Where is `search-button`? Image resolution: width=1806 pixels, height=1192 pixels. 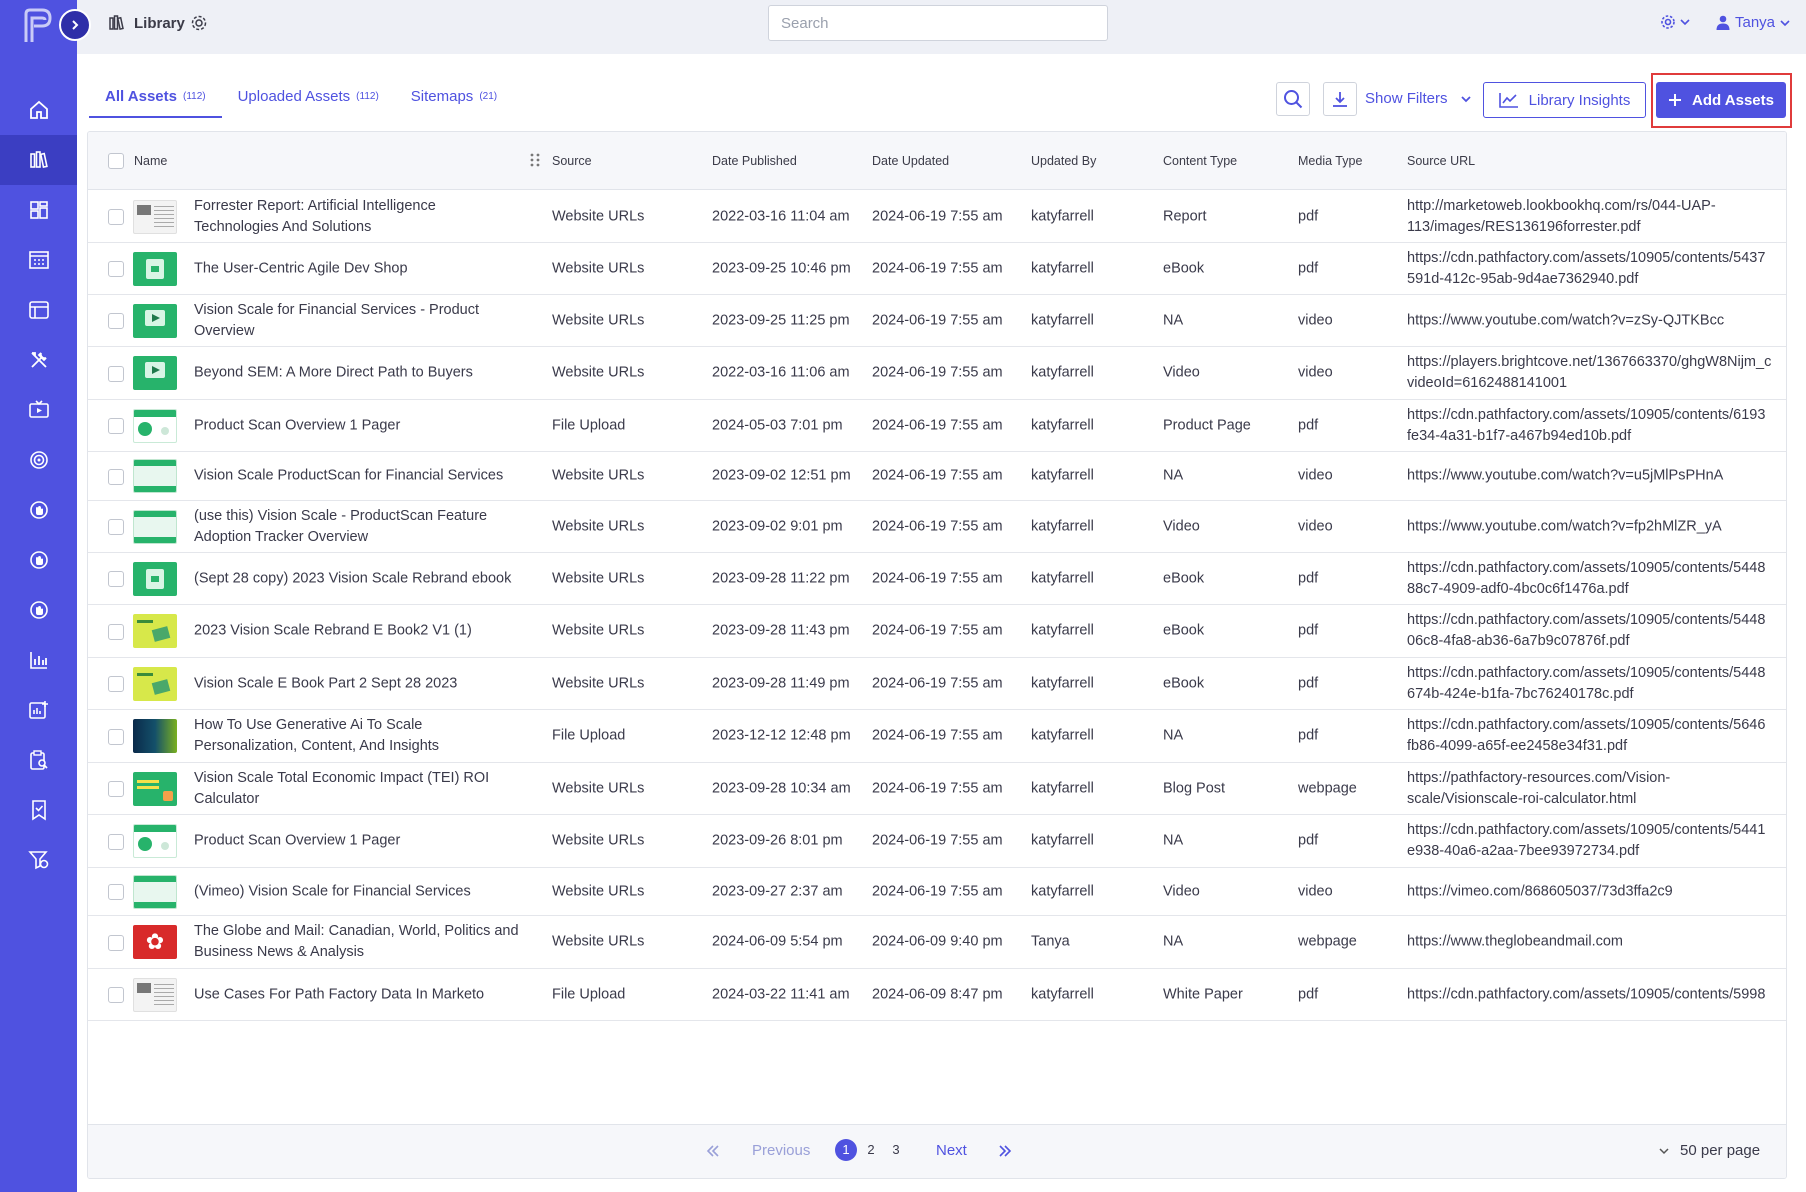 search-button is located at coordinates (1293, 99).